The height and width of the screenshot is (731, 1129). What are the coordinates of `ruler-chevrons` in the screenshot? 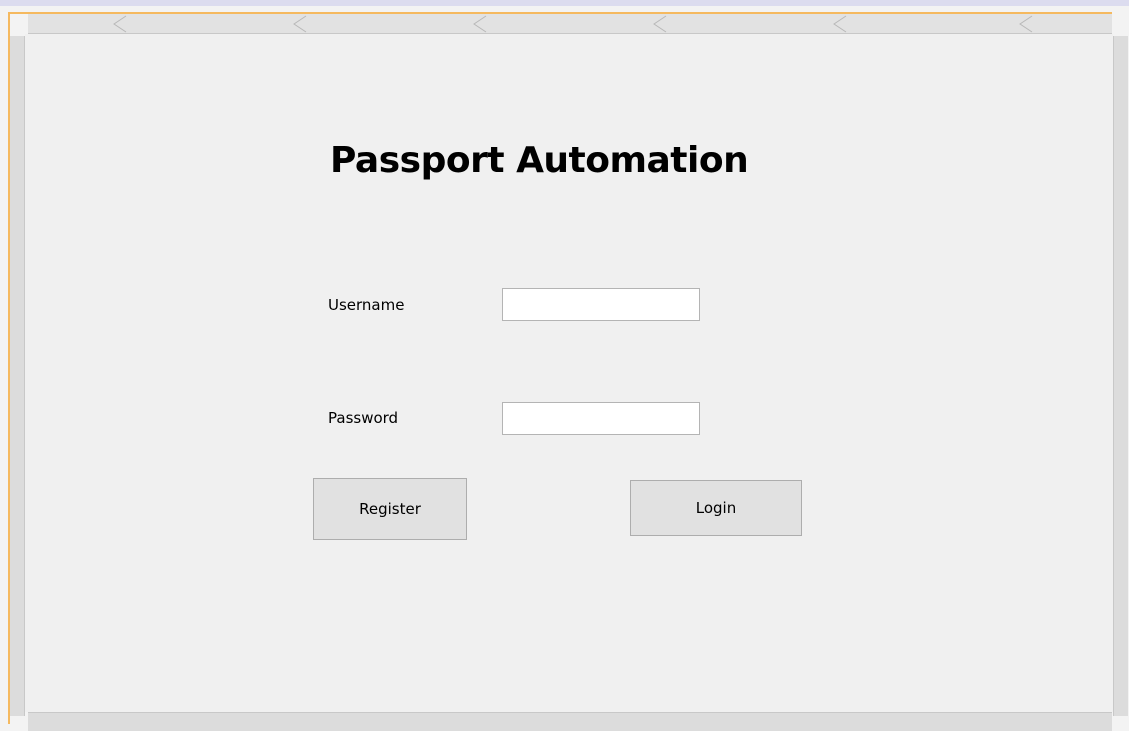 It's located at (573, 24).